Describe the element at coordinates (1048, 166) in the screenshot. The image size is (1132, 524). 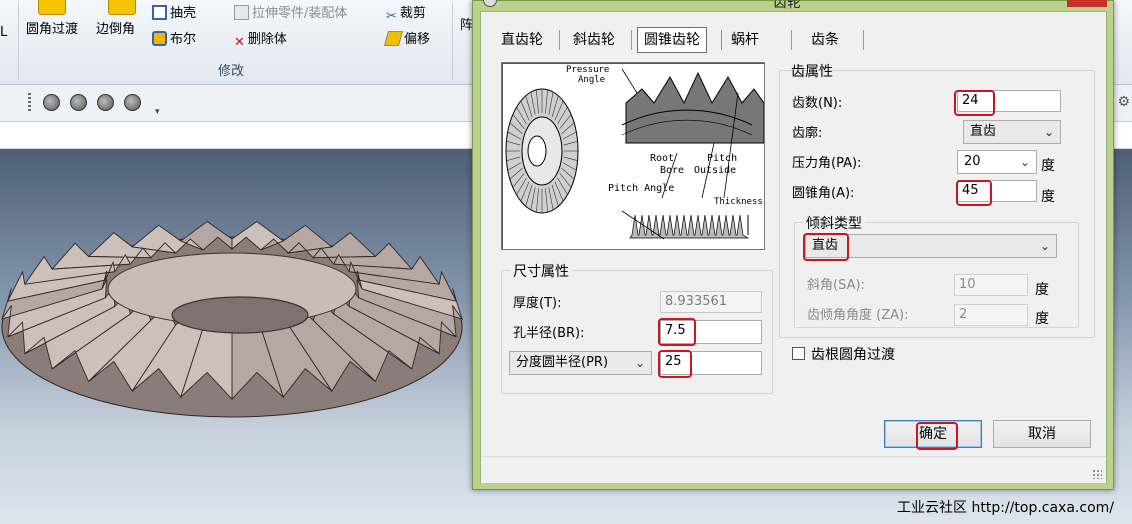
I see `pressure-angle-unit: 度` at that location.